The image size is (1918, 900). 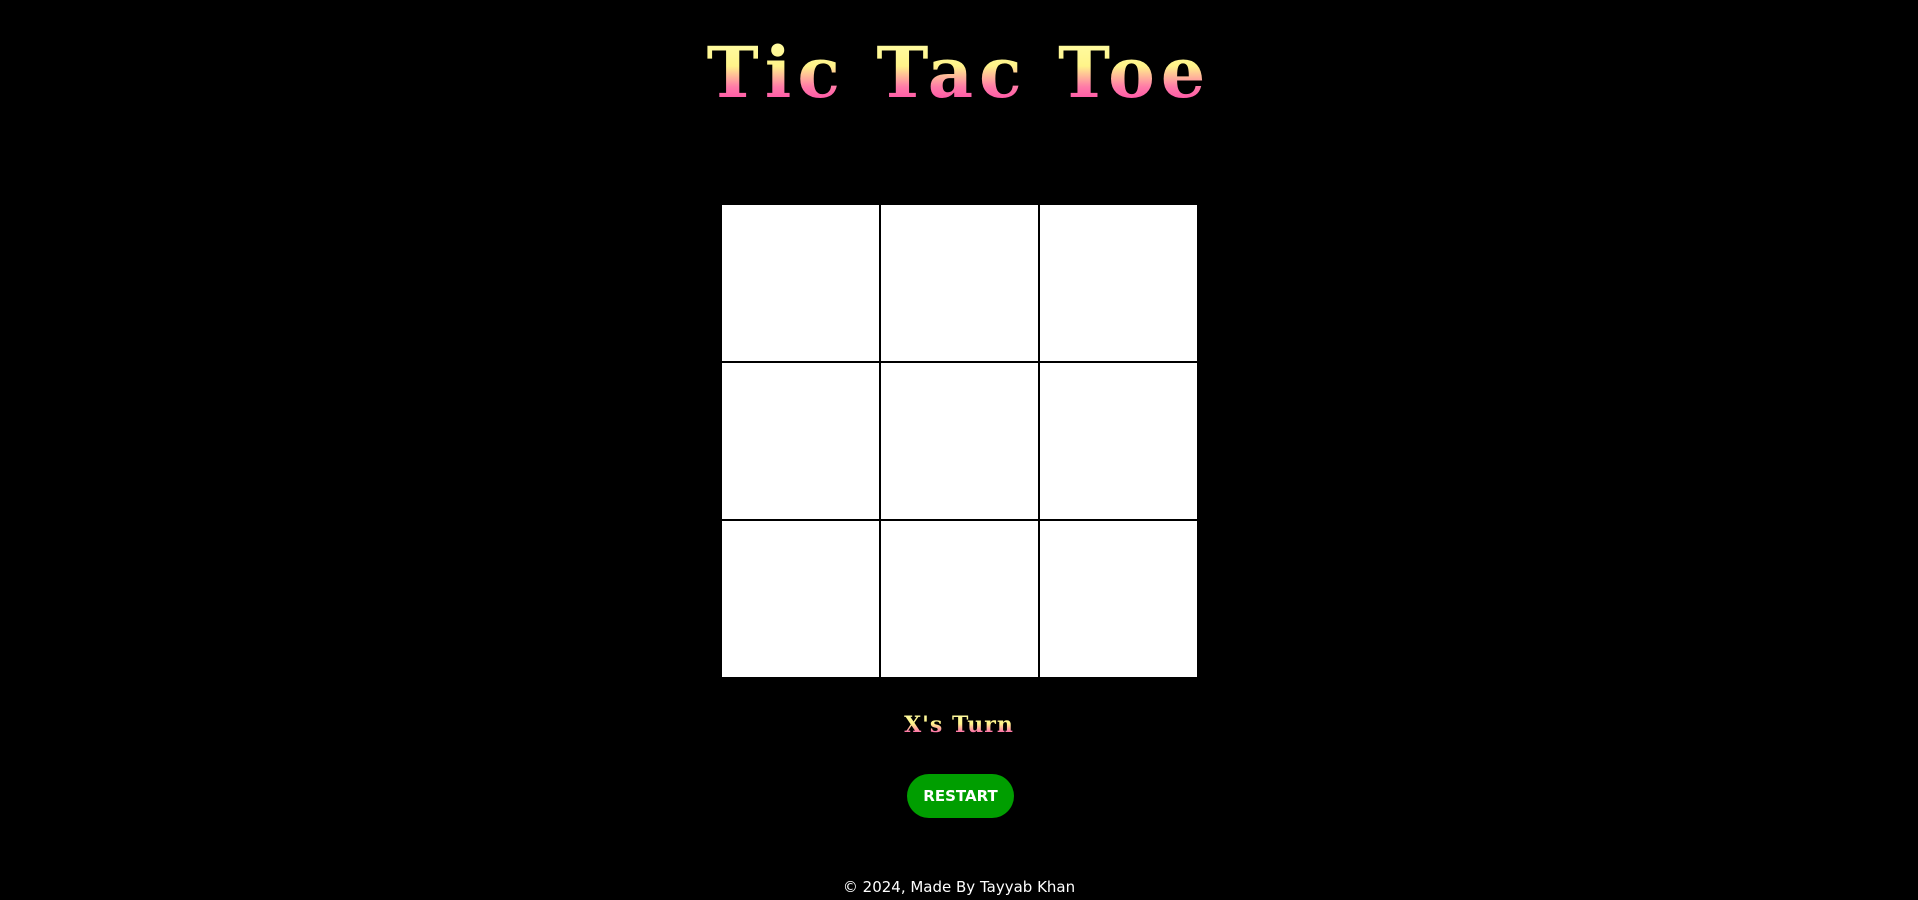 I want to click on turn-status: X's Turn, so click(x=959, y=725).